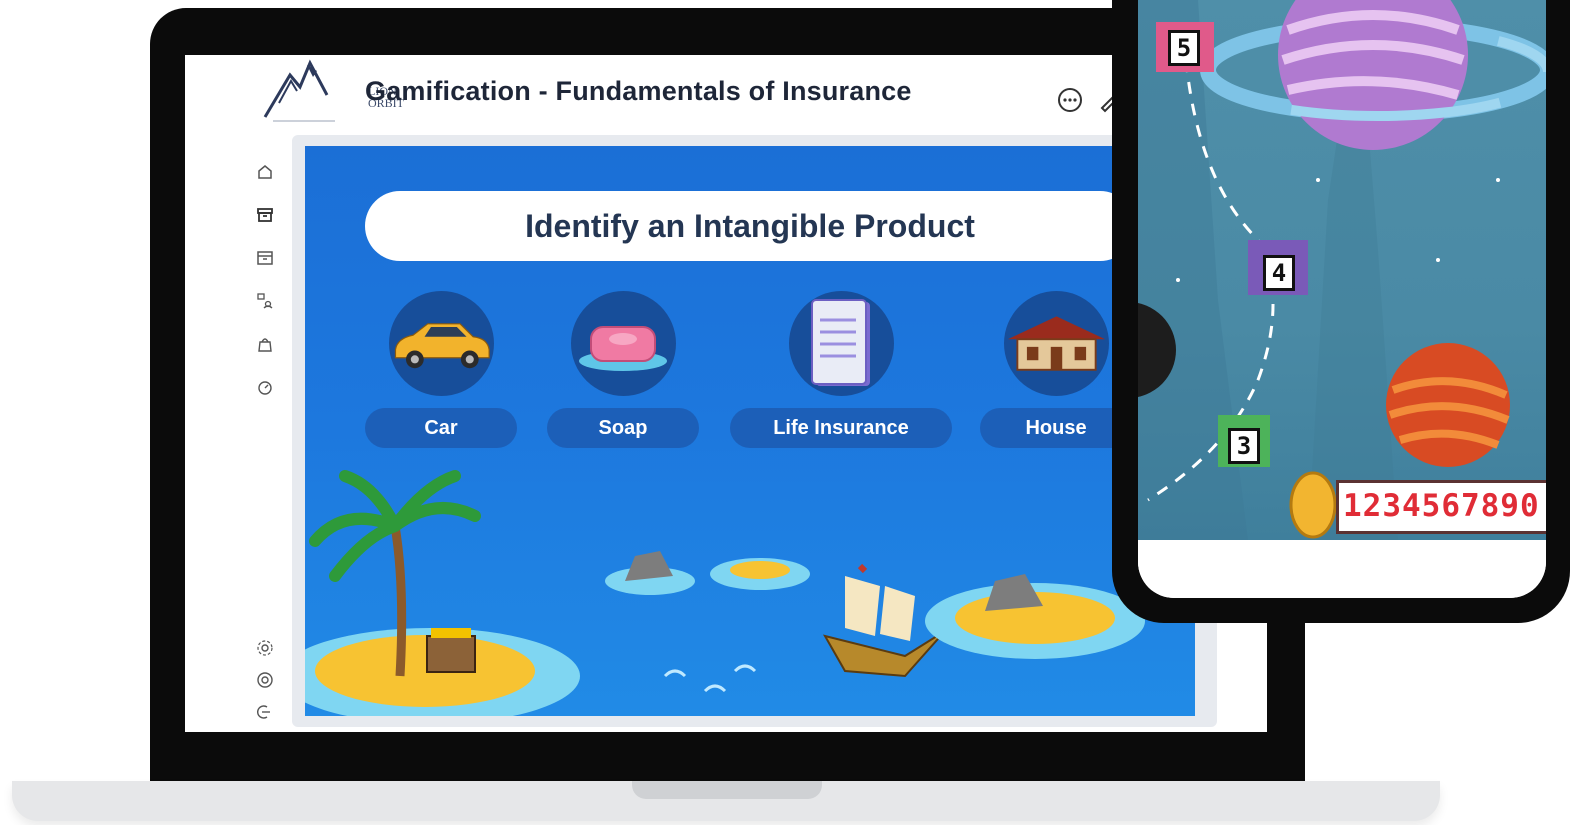 The width and height of the screenshot is (1580, 825). I want to click on phone-bottom-bar, so click(1342, 569).